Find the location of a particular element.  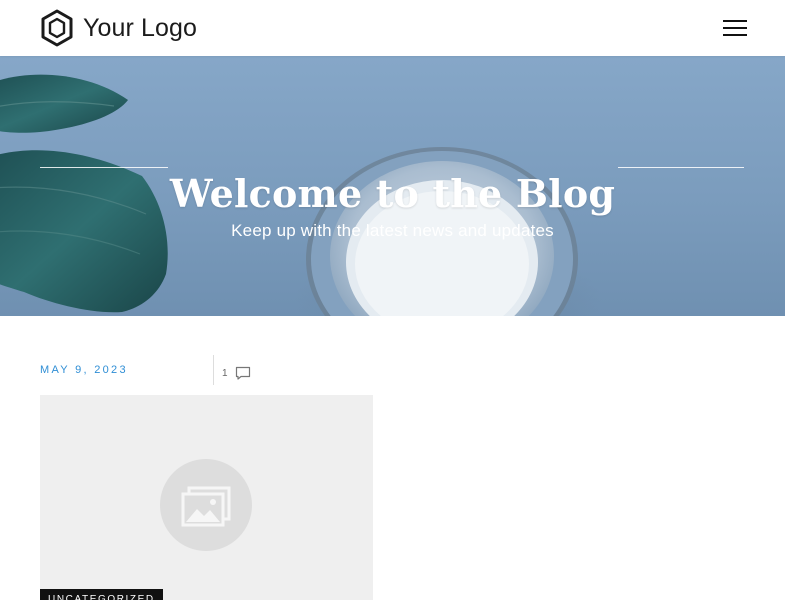

hamburger-menu-icon is located at coordinates (735, 28).